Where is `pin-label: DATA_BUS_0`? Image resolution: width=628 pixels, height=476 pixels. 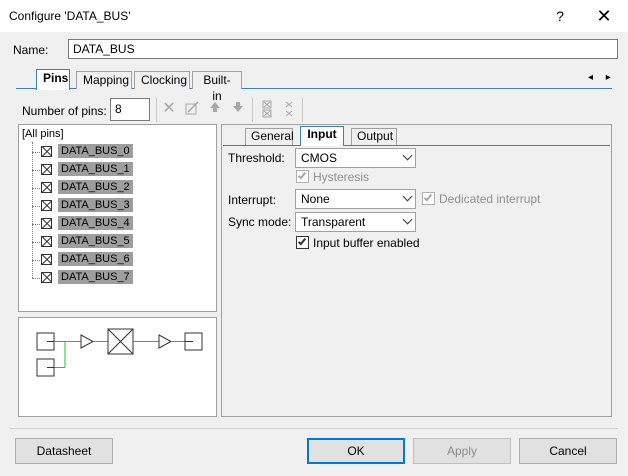
pin-label: DATA_BUS_0 is located at coordinates (95, 151).